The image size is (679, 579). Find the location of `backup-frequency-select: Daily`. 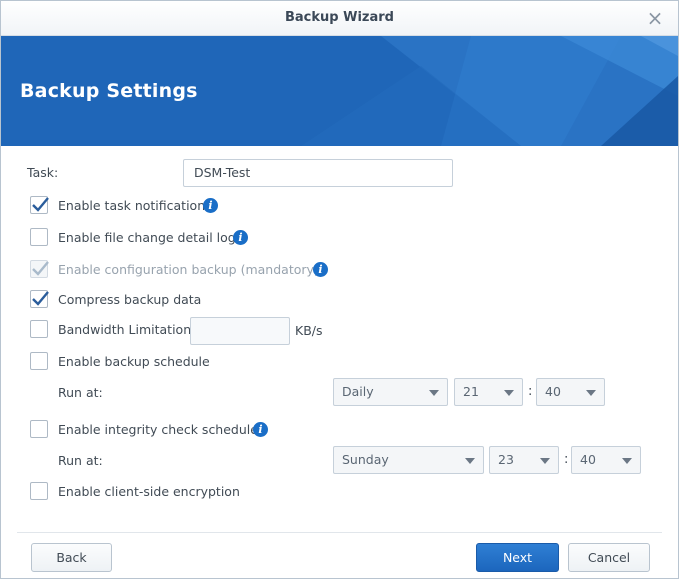

backup-frequency-select: Daily is located at coordinates (390, 392).